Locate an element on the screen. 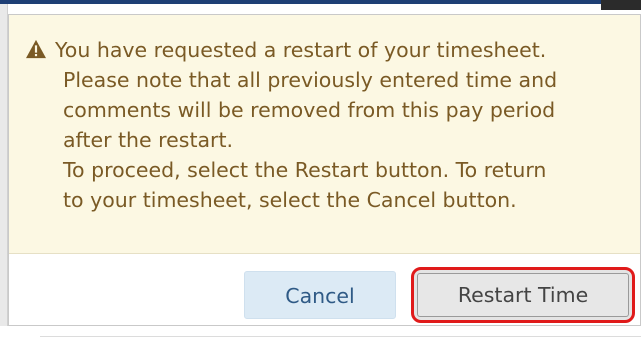 This screenshot has width=641, height=345. restart-time-button: Restart Time is located at coordinates (523, 295).